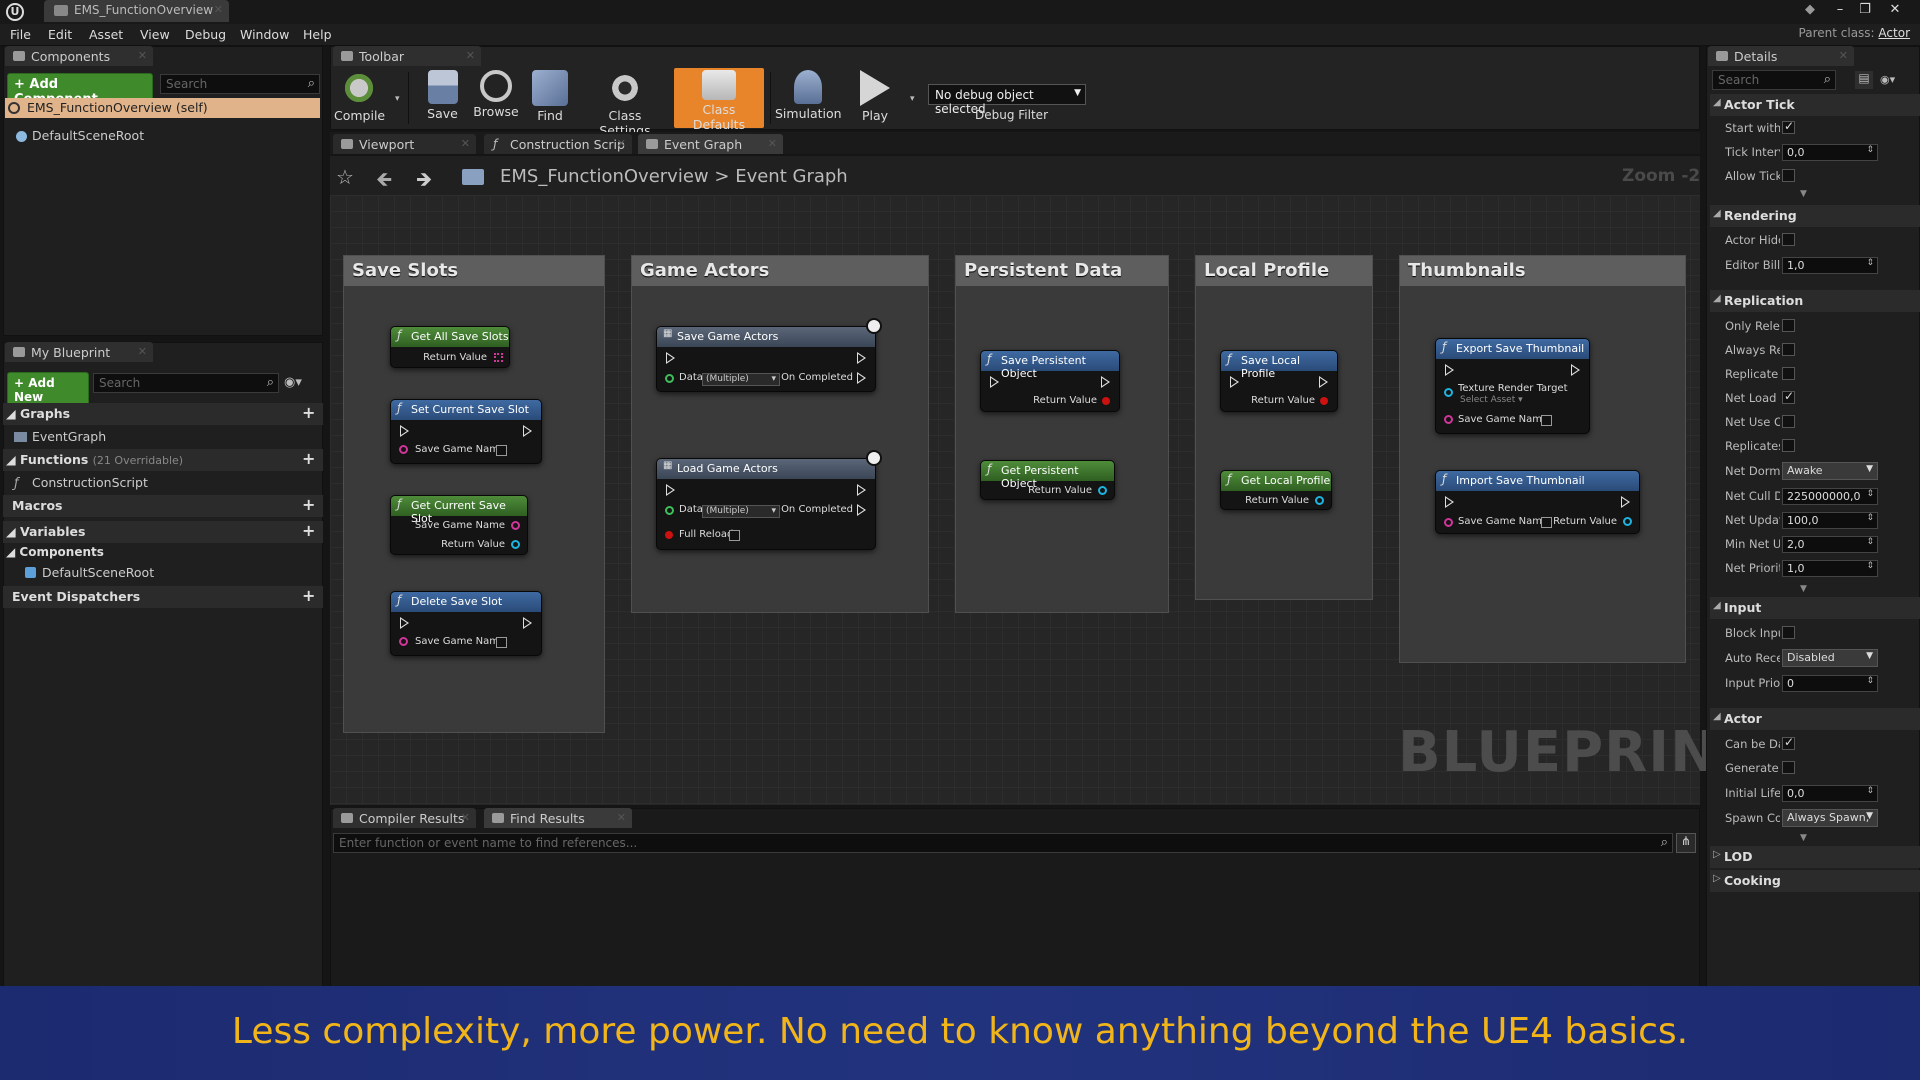 The width and height of the screenshot is (1920, 1080). What do you see at coordinates (604, 176) in the screenshot?
I see `breadcrumb-root: EMS_FunctionOverview` at bounding box center [604, 176].